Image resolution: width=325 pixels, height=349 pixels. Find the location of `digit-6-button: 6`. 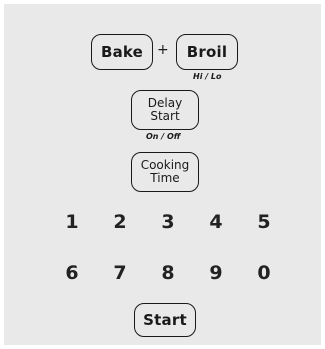

digit-6-button: 6 is located at coordinates (72, 273).